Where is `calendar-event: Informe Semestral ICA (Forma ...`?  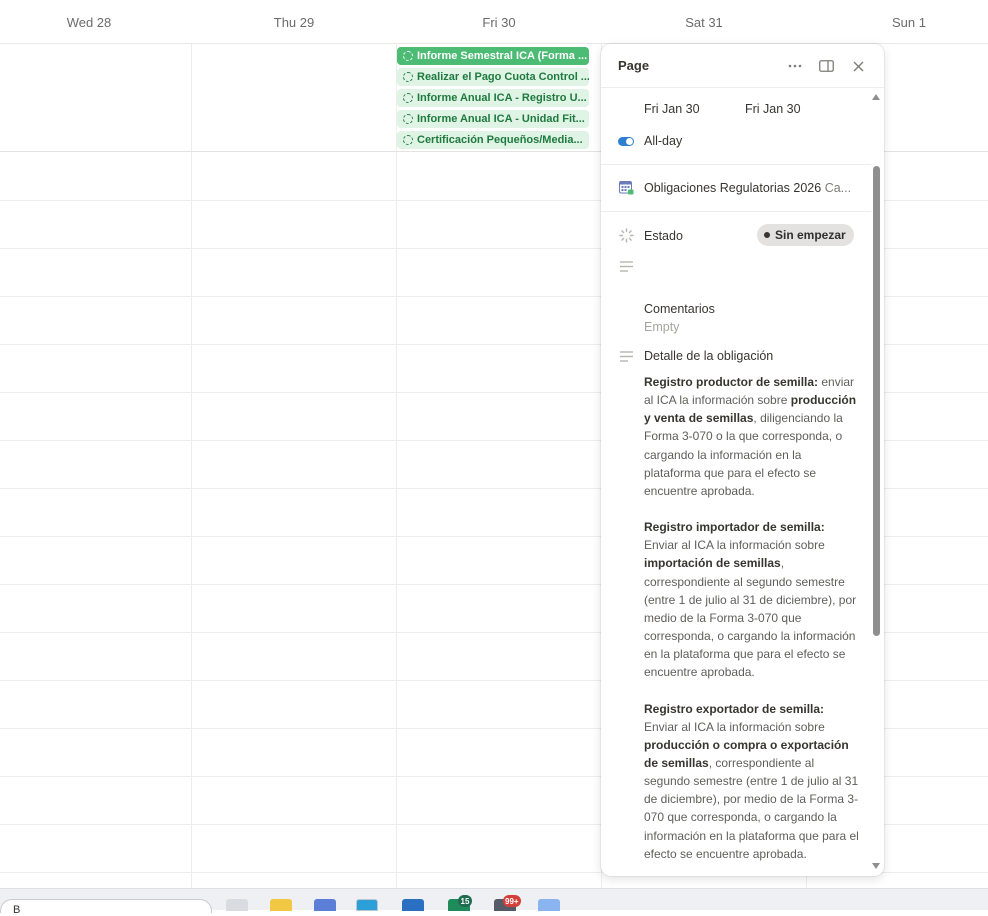
calendar-event: Informe Semestral ICA (Forma ... is located at coordinates (493, 56).